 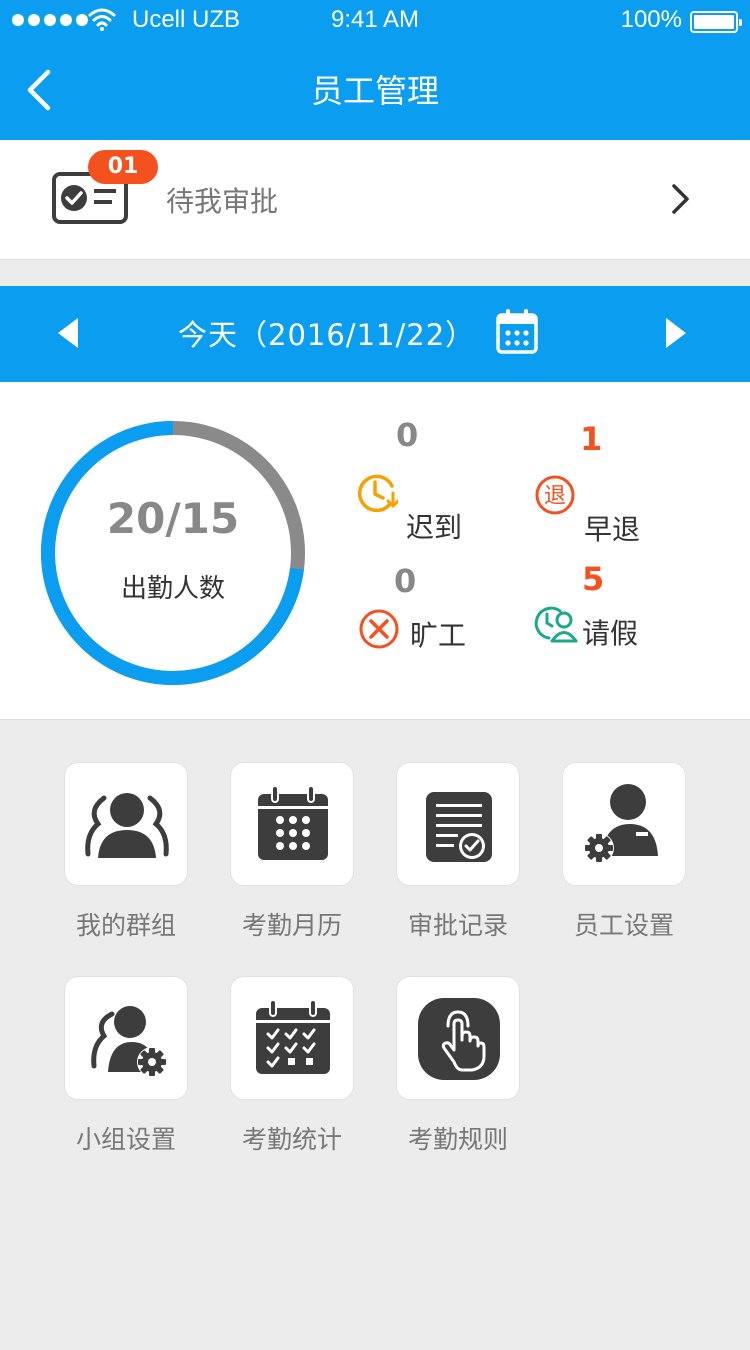 I want to click on chevron-right-icon, so click(x=680, y=199).